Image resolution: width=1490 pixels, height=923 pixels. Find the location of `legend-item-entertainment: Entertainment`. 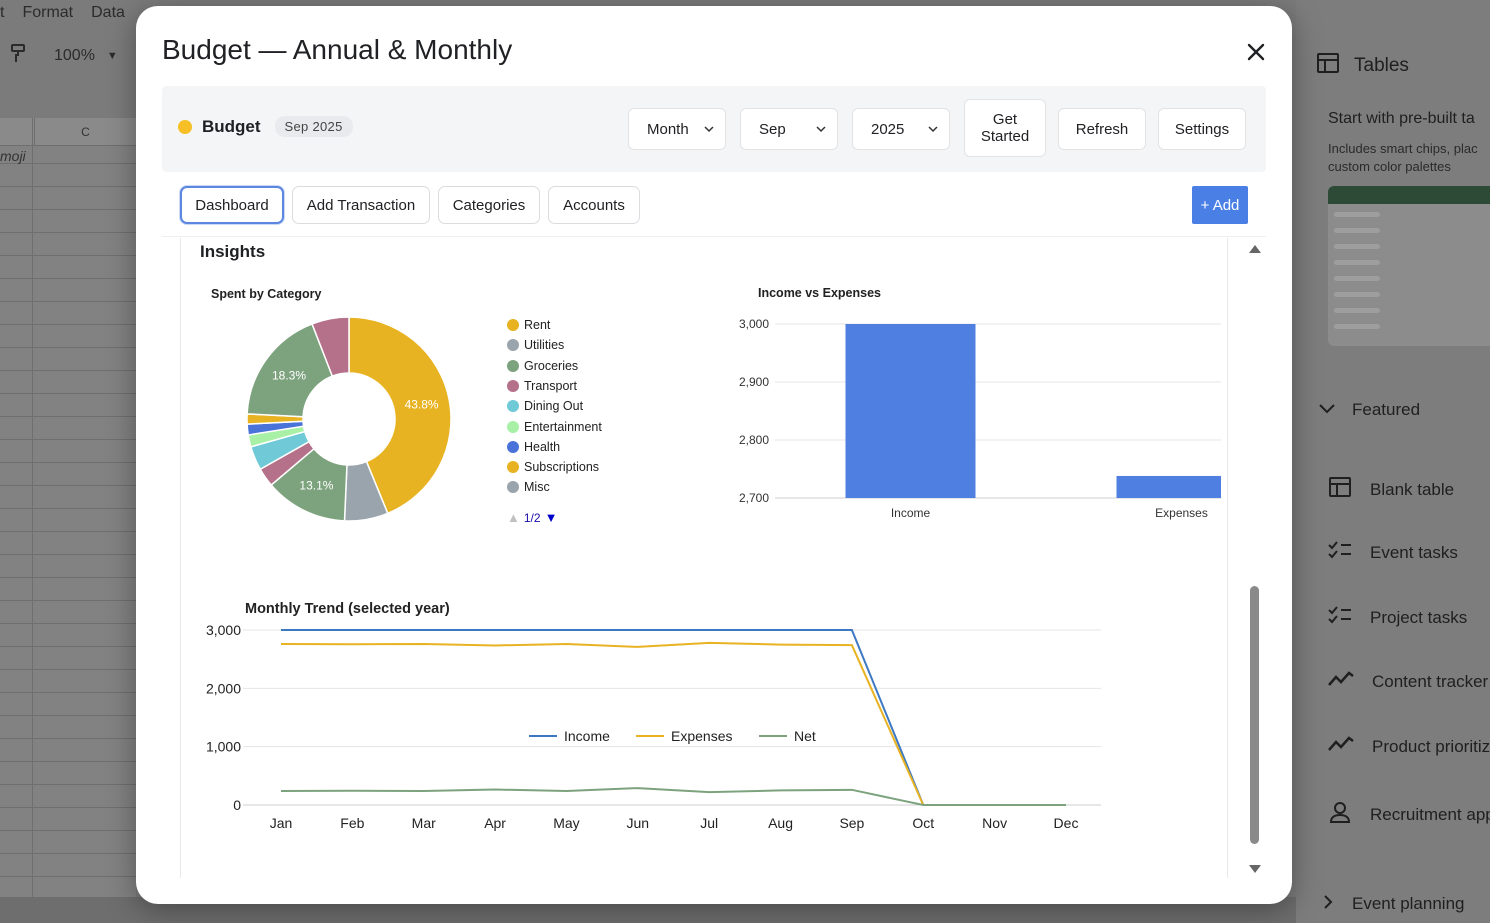

legend-item-entertainment: Entertainment is located at coordinates (554, 427).